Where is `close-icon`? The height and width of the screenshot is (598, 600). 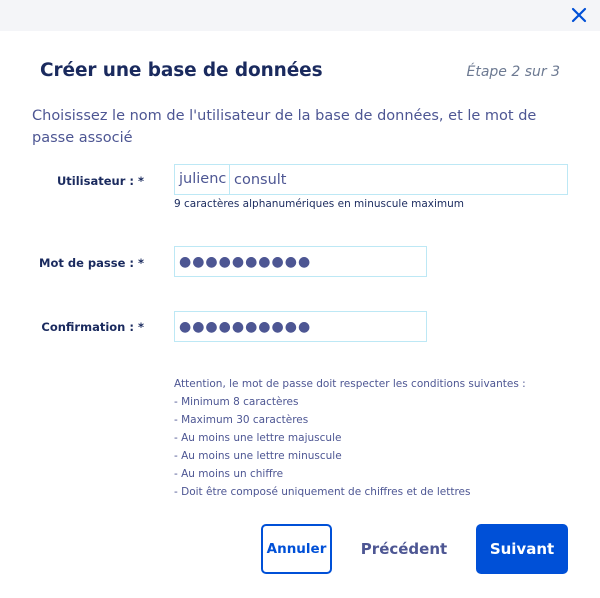
close-icon is located at coordinates (579, 15).